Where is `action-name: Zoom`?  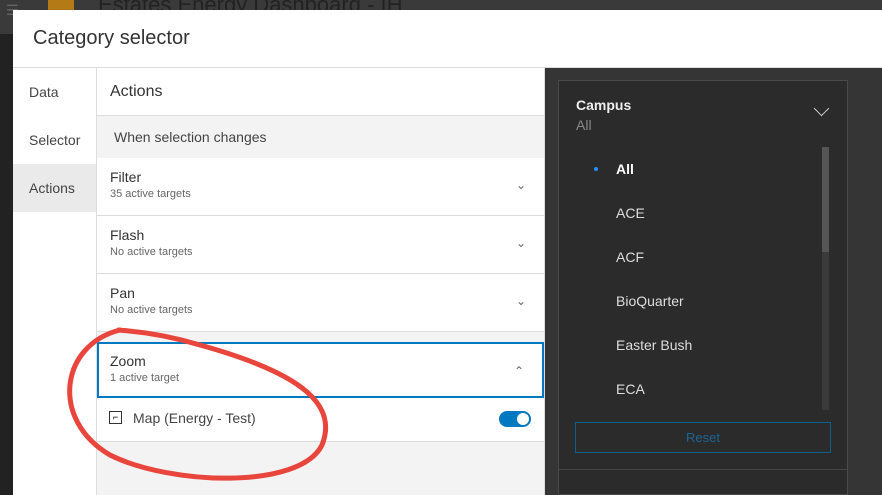
action-name: Zoom is located at coordinates (128, 361).